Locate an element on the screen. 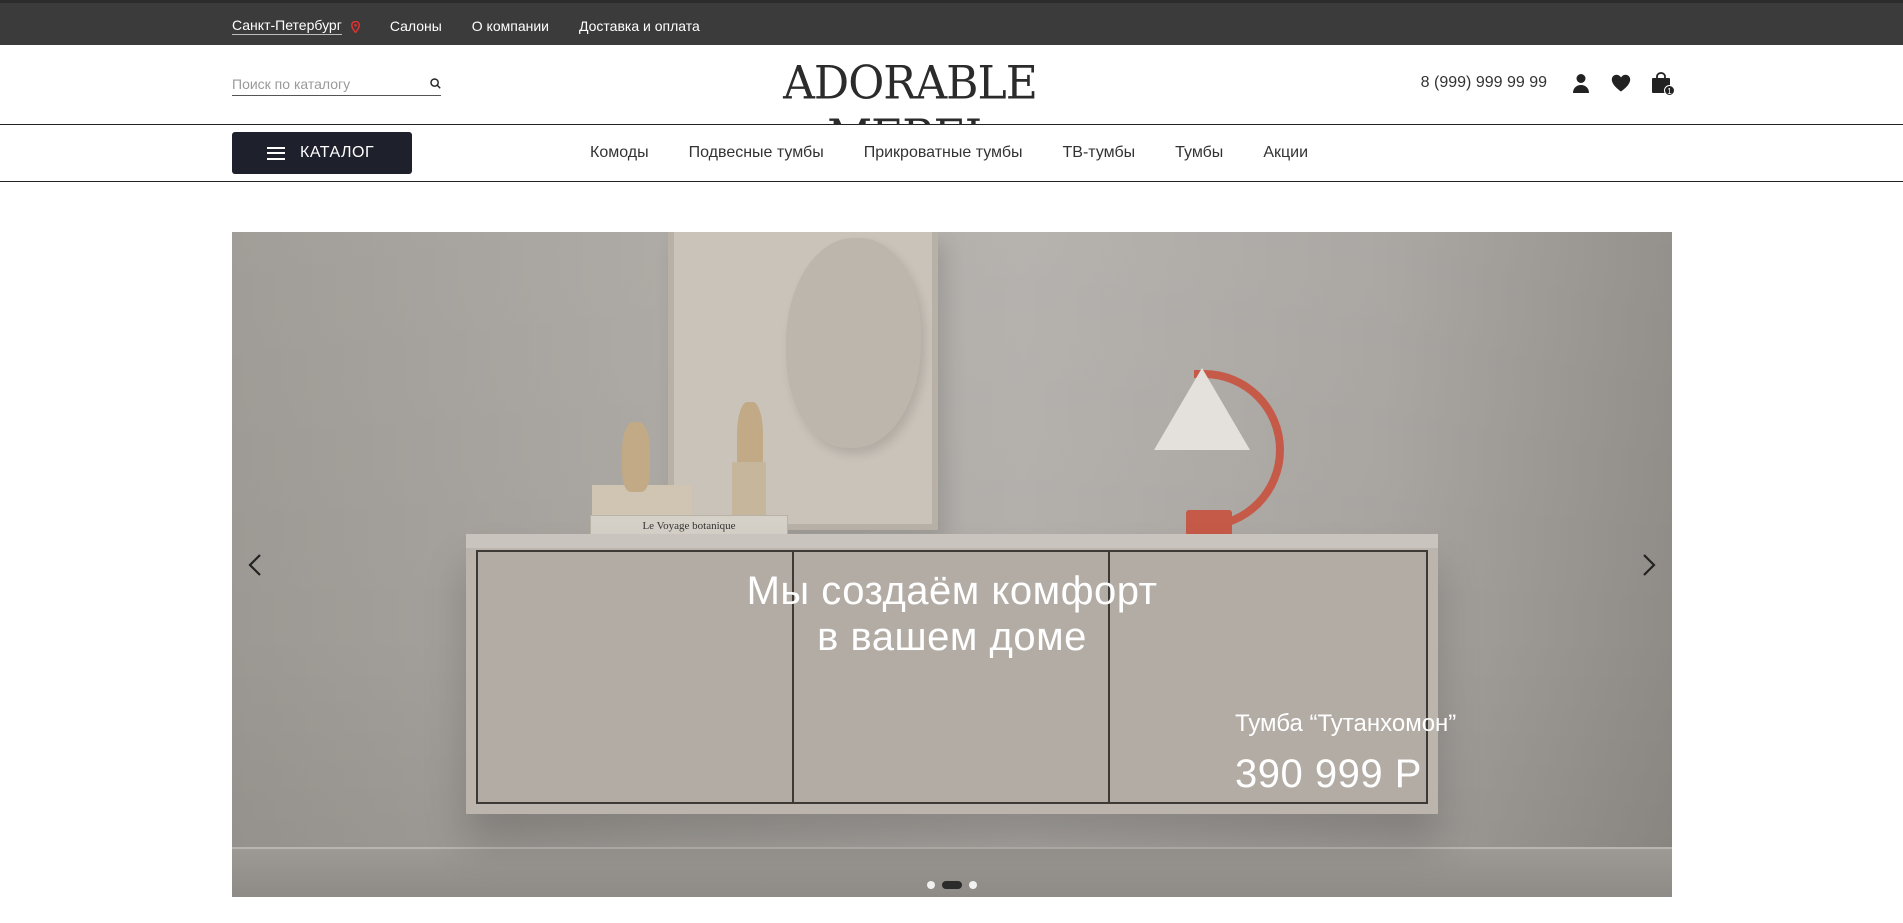  chevron-right-icon is located at coordinates (1649, 565).